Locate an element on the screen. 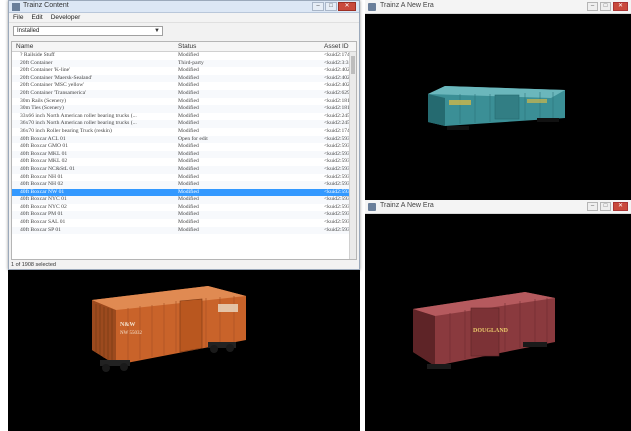  column-header-status: Status is located at coordinates (187, 46).